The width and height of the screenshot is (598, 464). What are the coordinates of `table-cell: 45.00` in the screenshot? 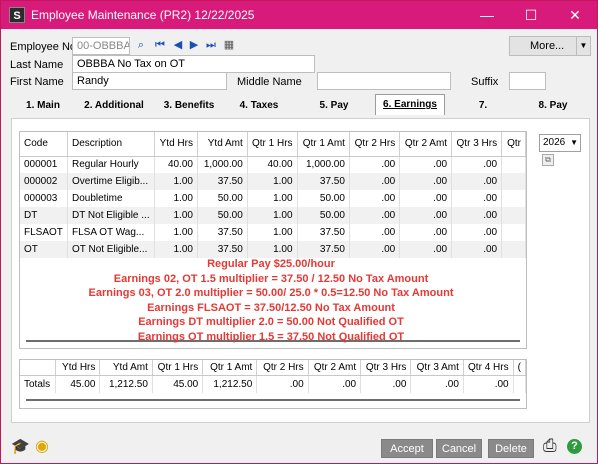 It's located at (178, 384).